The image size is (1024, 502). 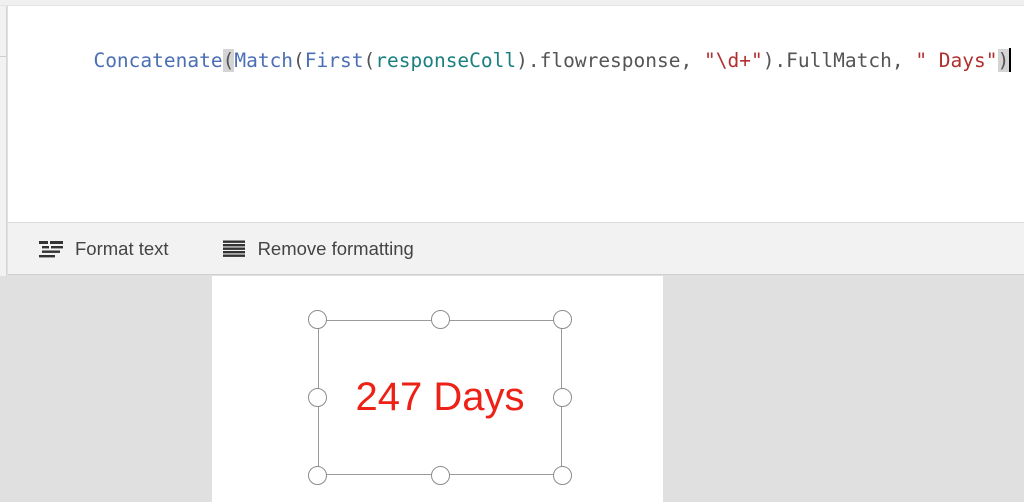 I want to click on selected-label-control: 247 Days, so click(x=440, y=397).